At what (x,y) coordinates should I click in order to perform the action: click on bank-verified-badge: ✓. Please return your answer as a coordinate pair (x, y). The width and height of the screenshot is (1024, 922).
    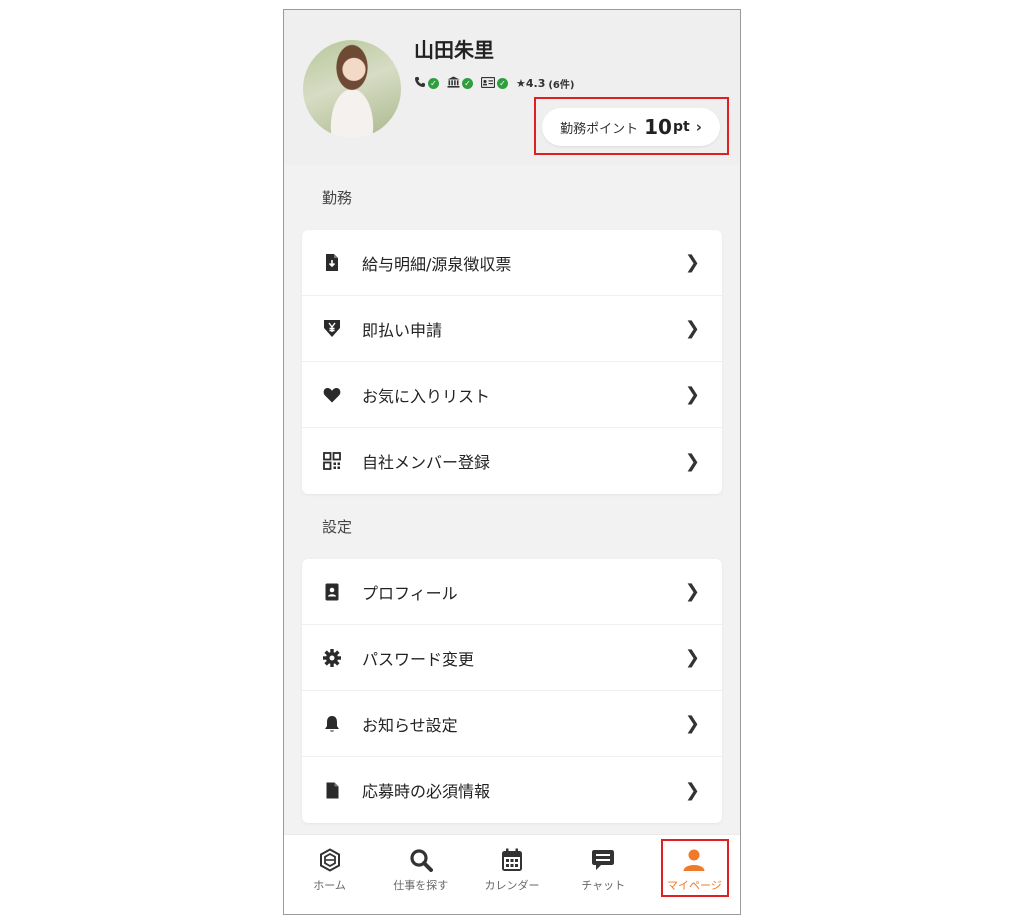
    Looking at the image, I should click on (460, 83).